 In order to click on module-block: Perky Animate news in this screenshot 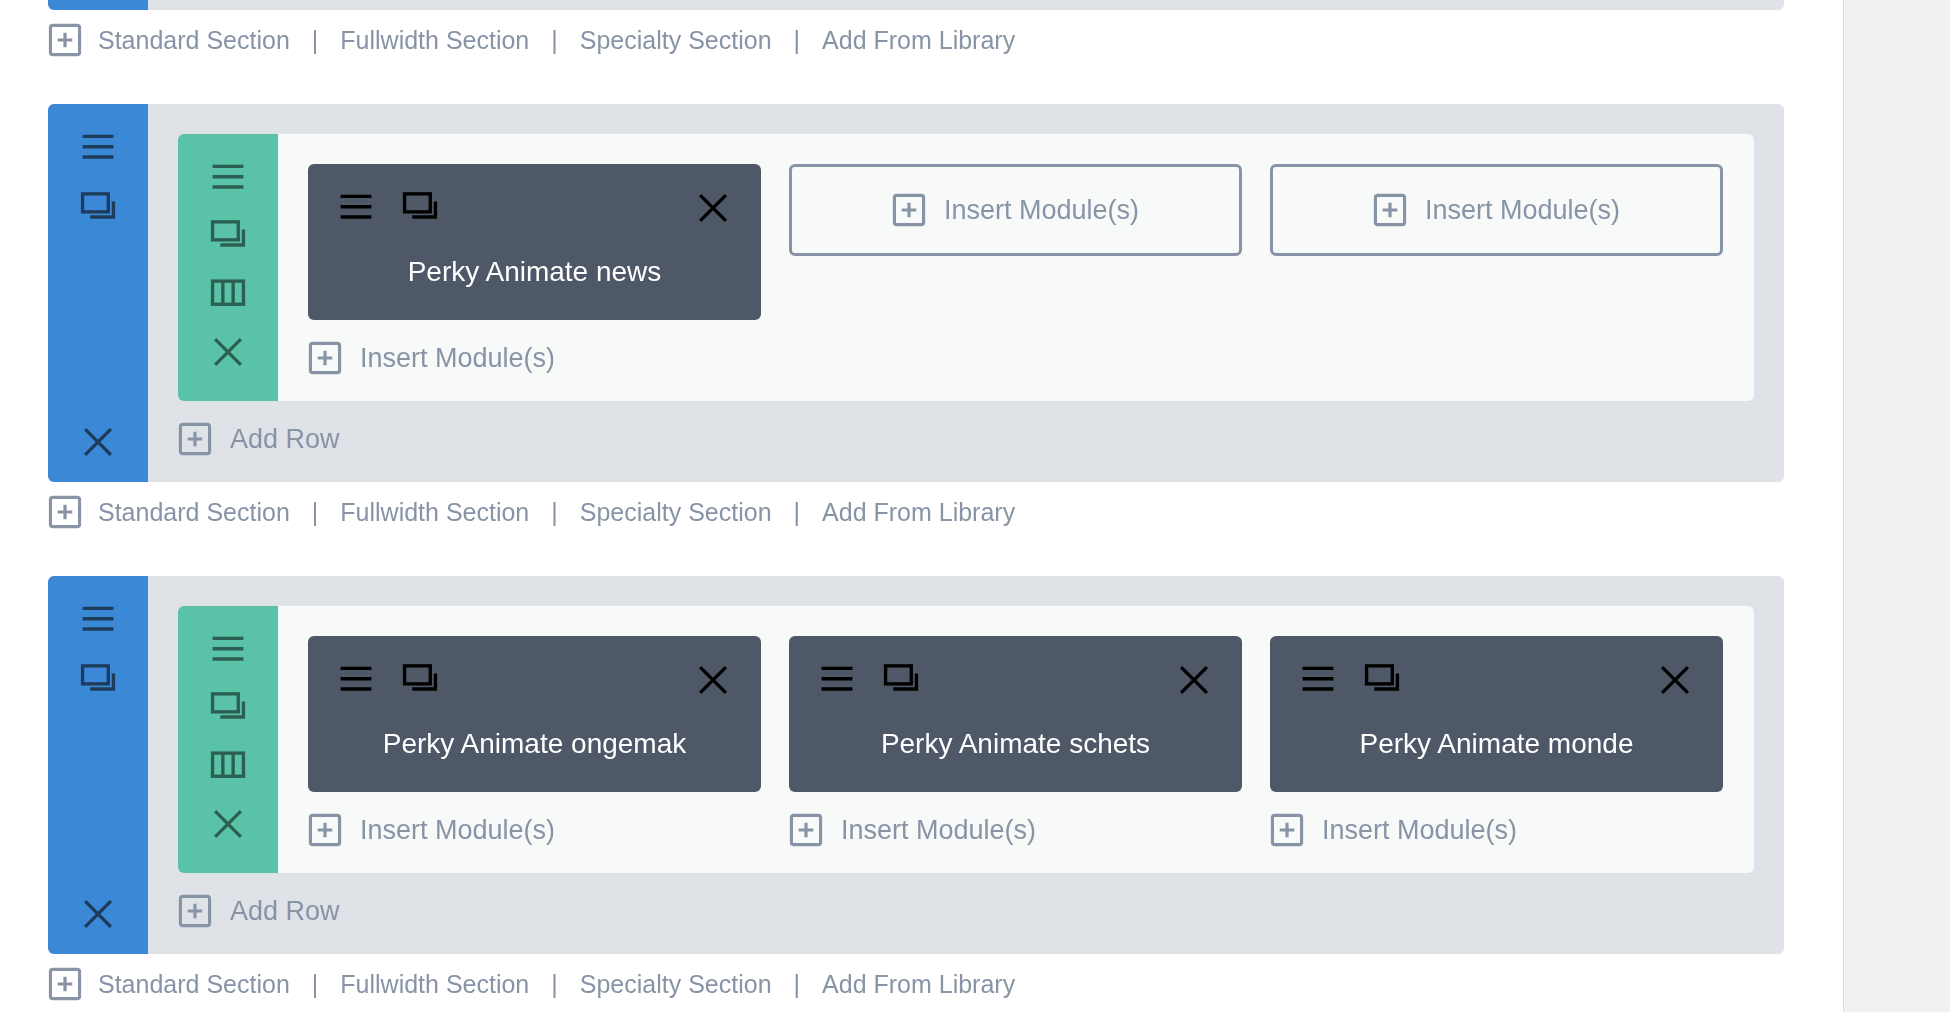, I will do `click(534, 242)`.